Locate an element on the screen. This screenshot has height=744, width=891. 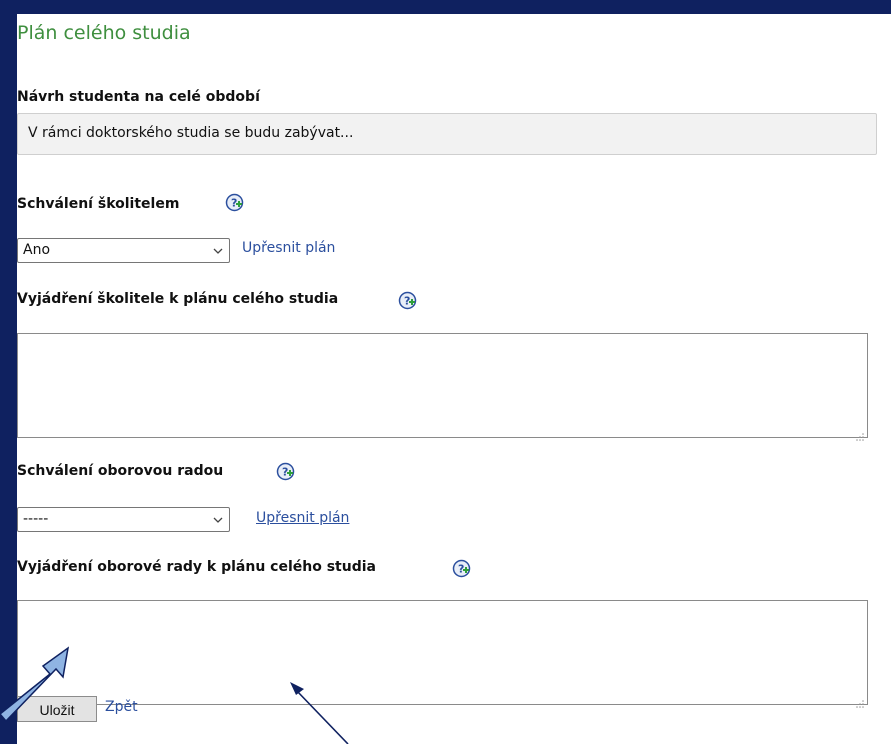
annotation-arrow-thin-head-icon is located at coordinates (297, 688).